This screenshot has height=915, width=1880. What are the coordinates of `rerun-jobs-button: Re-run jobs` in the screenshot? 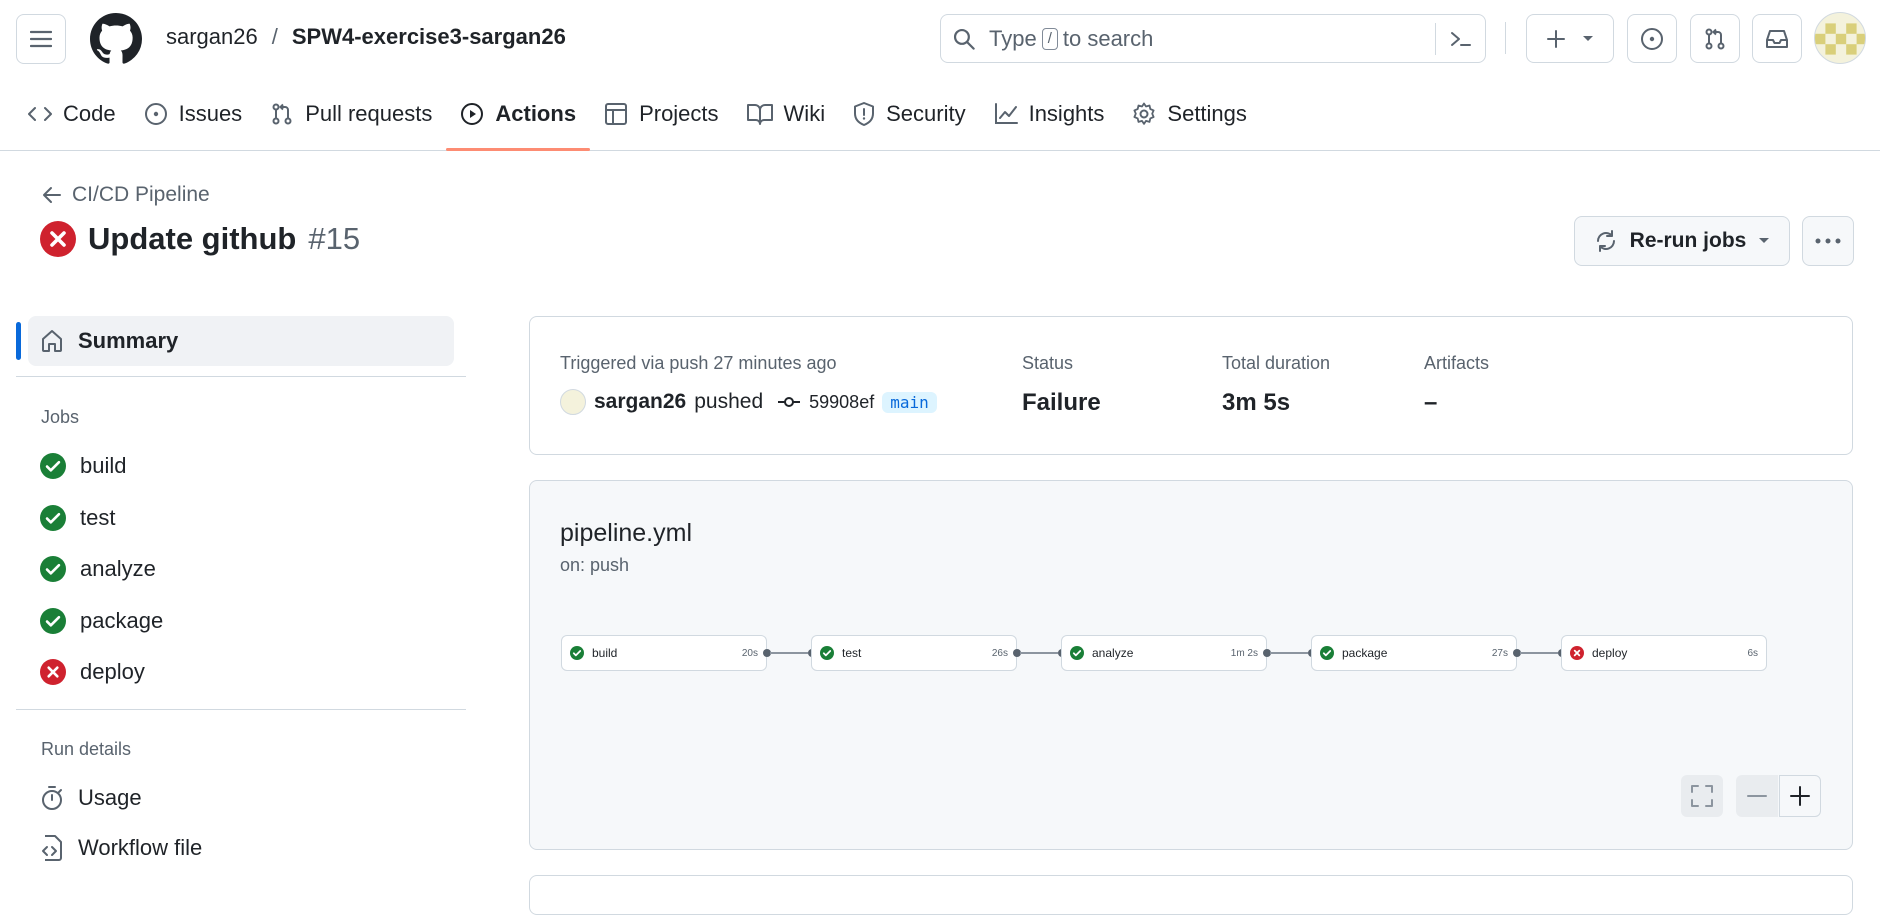 It's located at (1682, 241).